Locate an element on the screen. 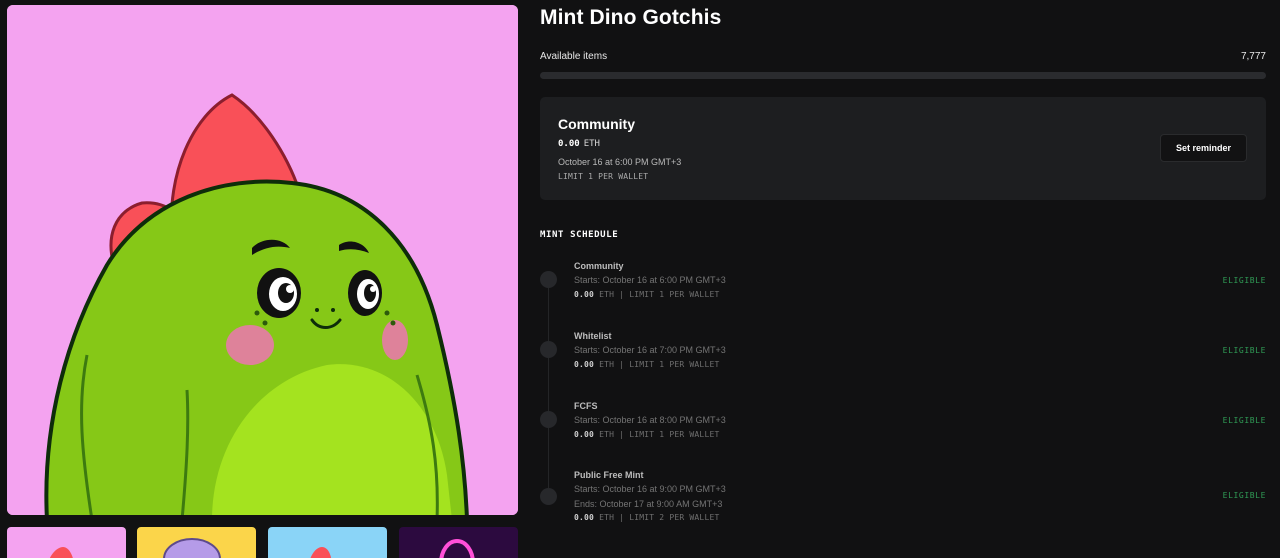 Image resolution: width=1280 pixels, height=558 pixels. phase-start: Starts: October 16 at 7:00 PM GMT+3 is located at coordinates (650, 350).